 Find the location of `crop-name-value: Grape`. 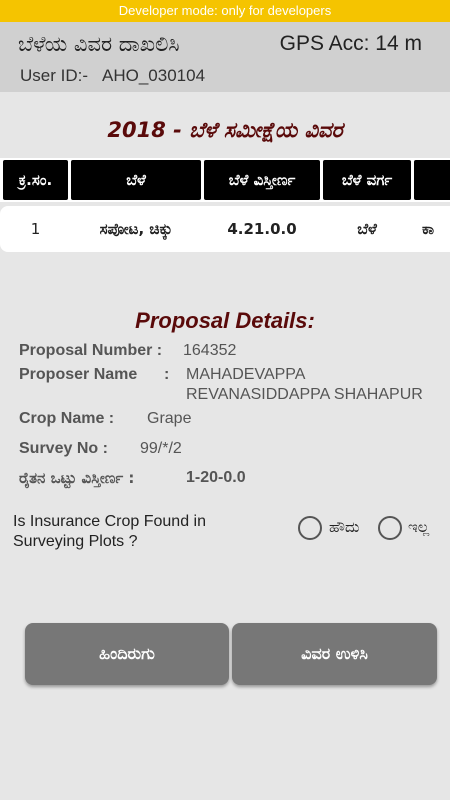

crop-name-value: Grape is located at coordinates (169, 418).